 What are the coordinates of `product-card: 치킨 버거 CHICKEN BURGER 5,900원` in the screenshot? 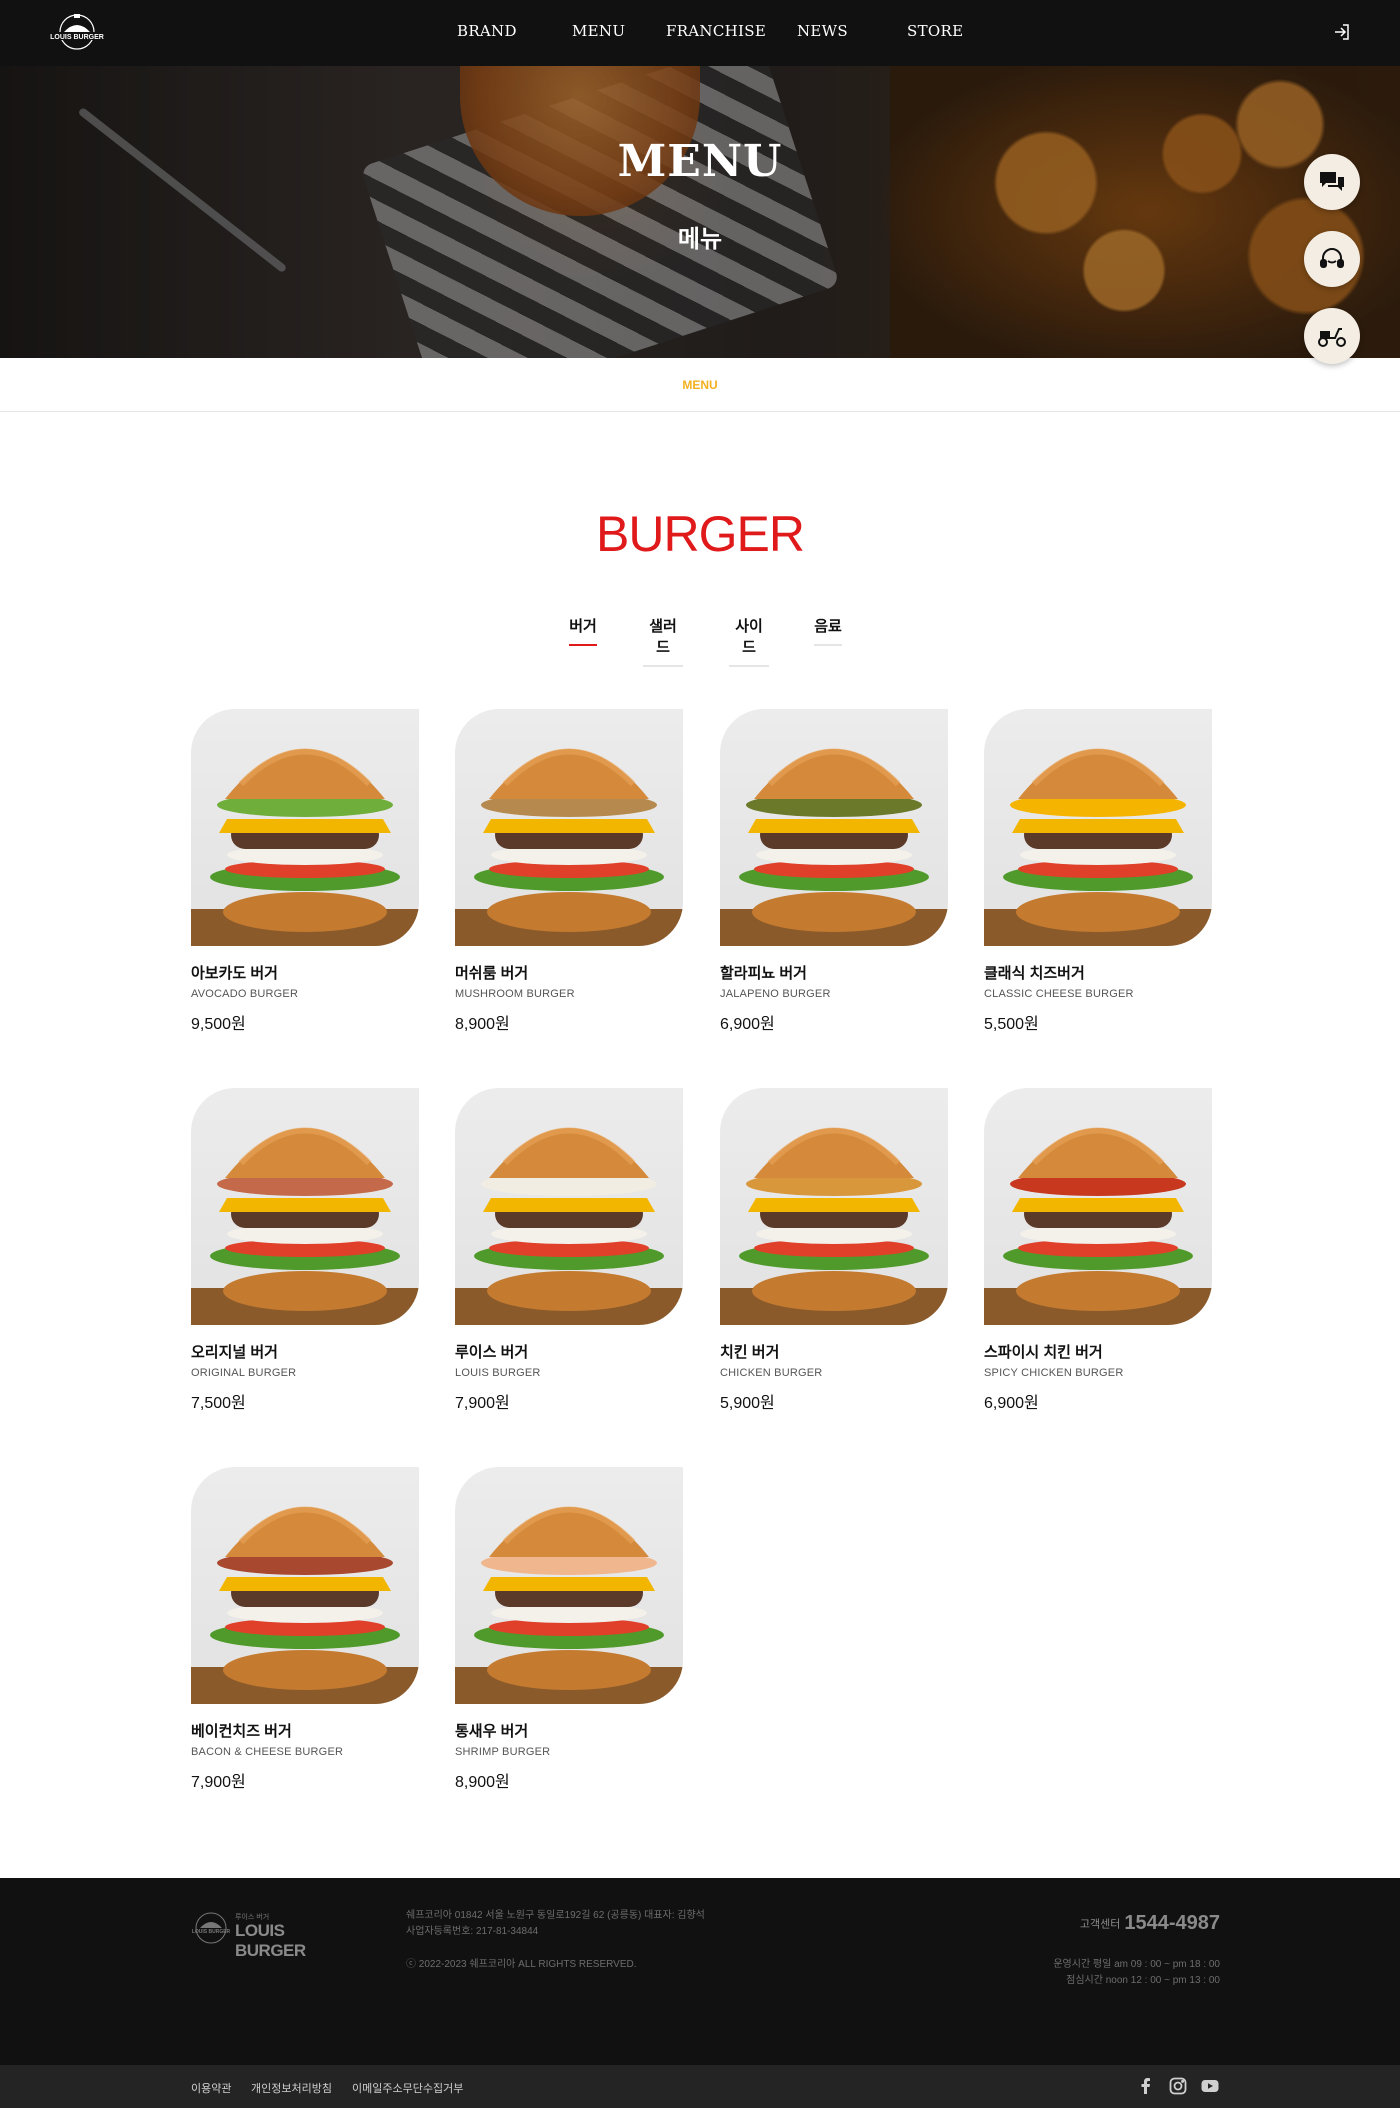 It's located at (835, 1250).